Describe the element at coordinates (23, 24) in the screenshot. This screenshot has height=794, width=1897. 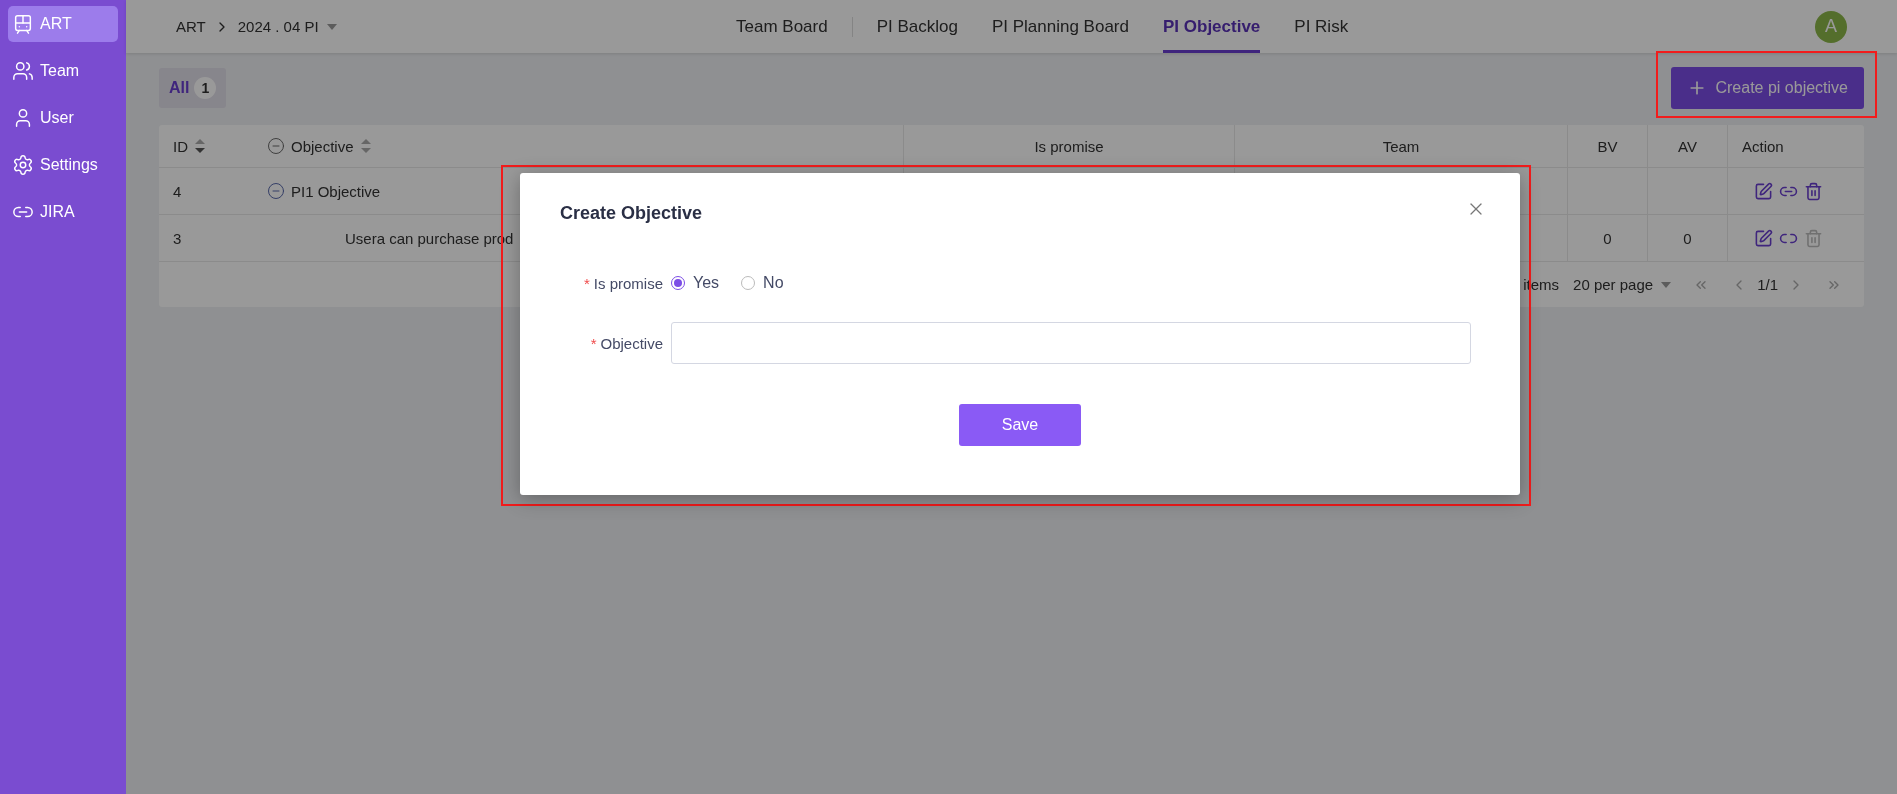
I see `train-icon` at that location.